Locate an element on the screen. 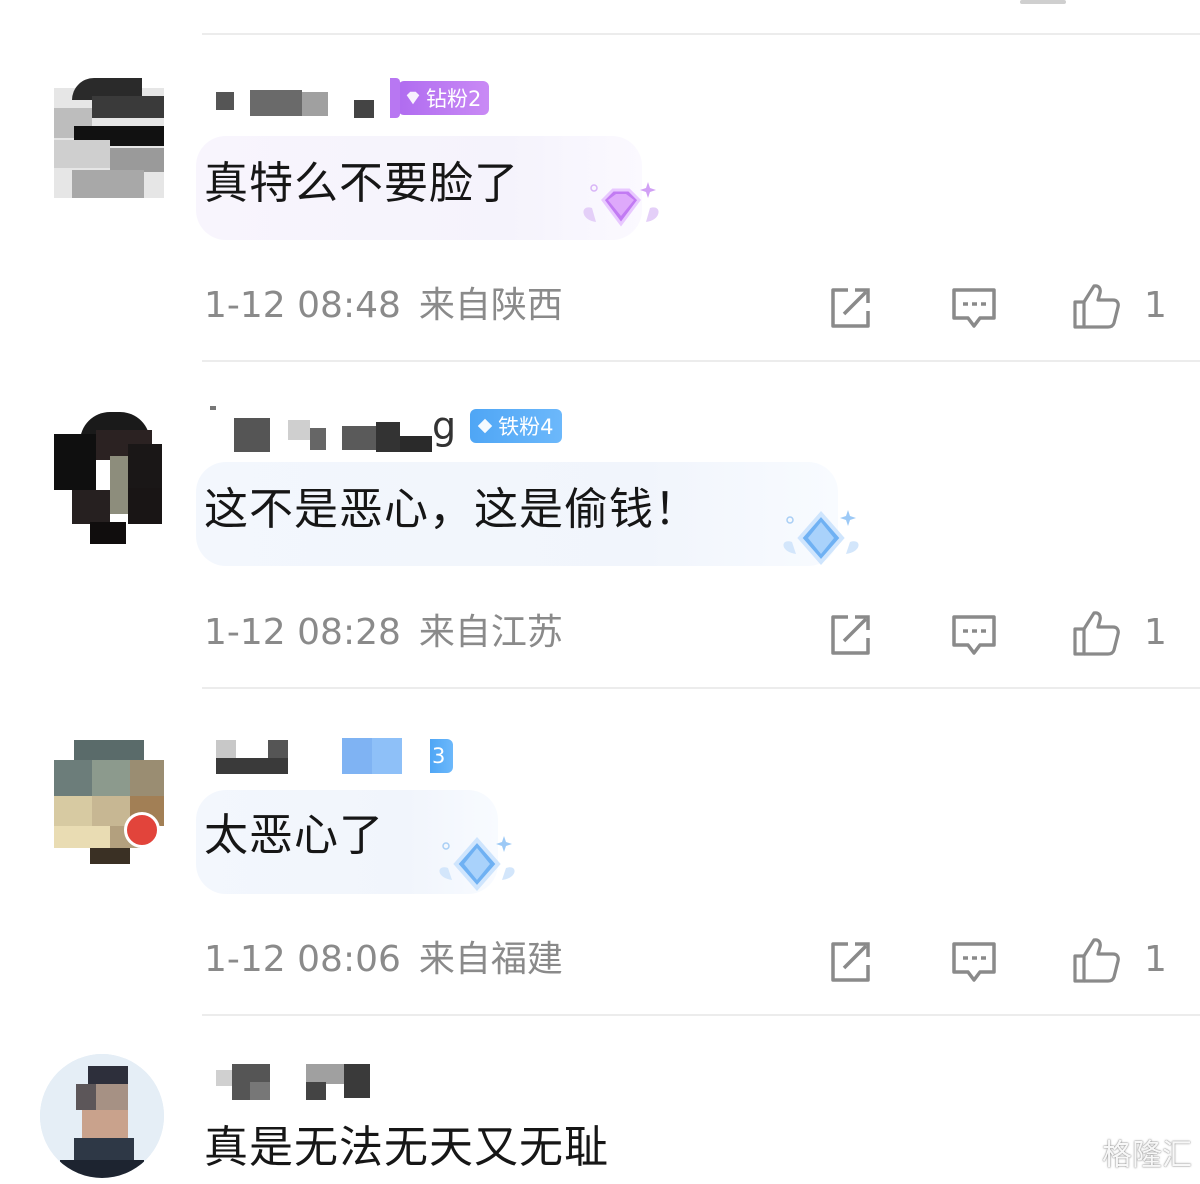 The image size is (1200, 1184). username-row: 钻粉2 is located at coordinates (347, 98).